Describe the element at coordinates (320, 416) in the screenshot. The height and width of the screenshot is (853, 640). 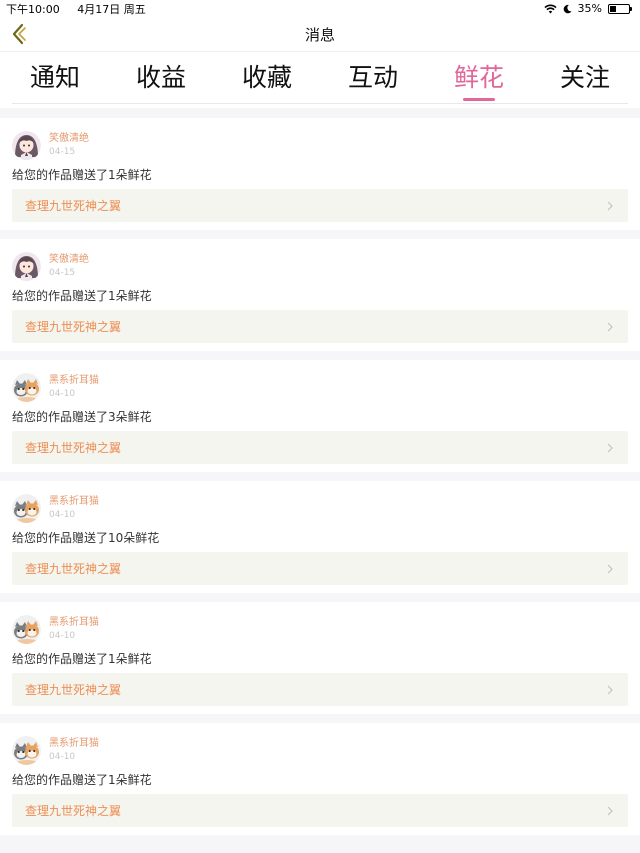
I see `notification-card: 黑系折耳猫 04-10 给您的作品赠送了3朵鲜花查理九世死神之翼` at that location.